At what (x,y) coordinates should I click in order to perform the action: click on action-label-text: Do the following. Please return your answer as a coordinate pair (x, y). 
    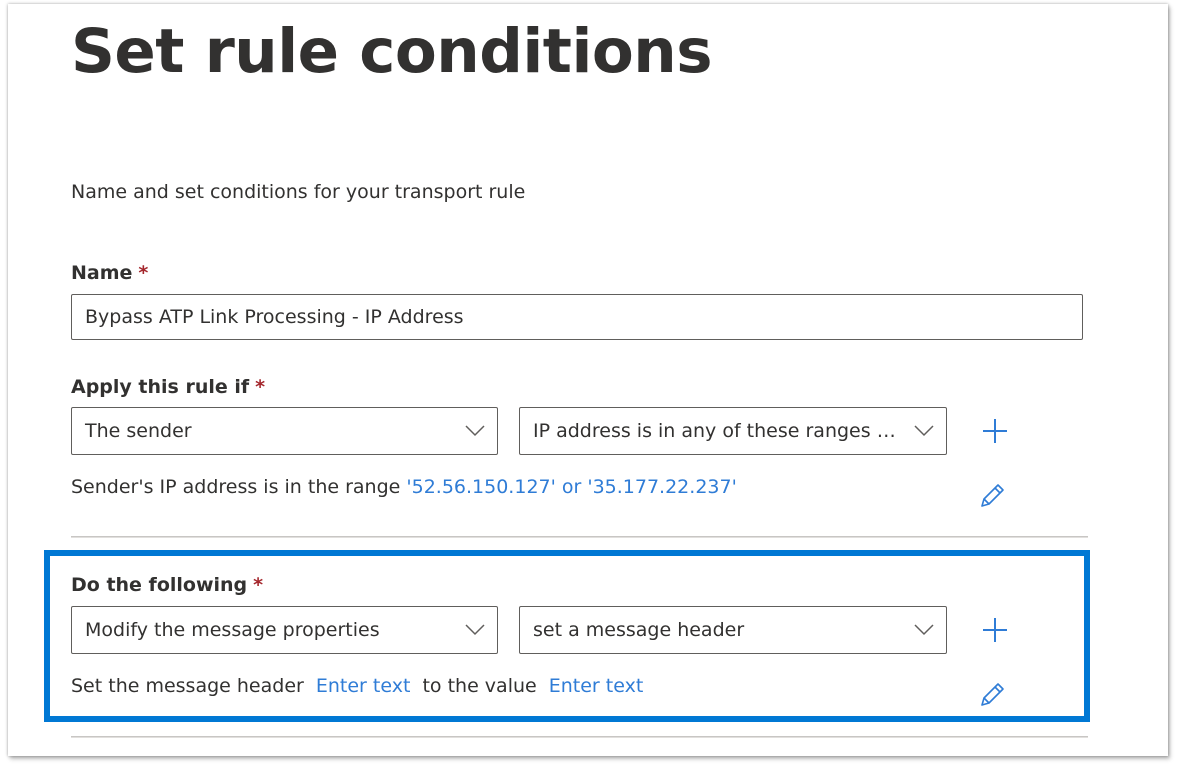
    Looking at the image, I should click on (159, 585).